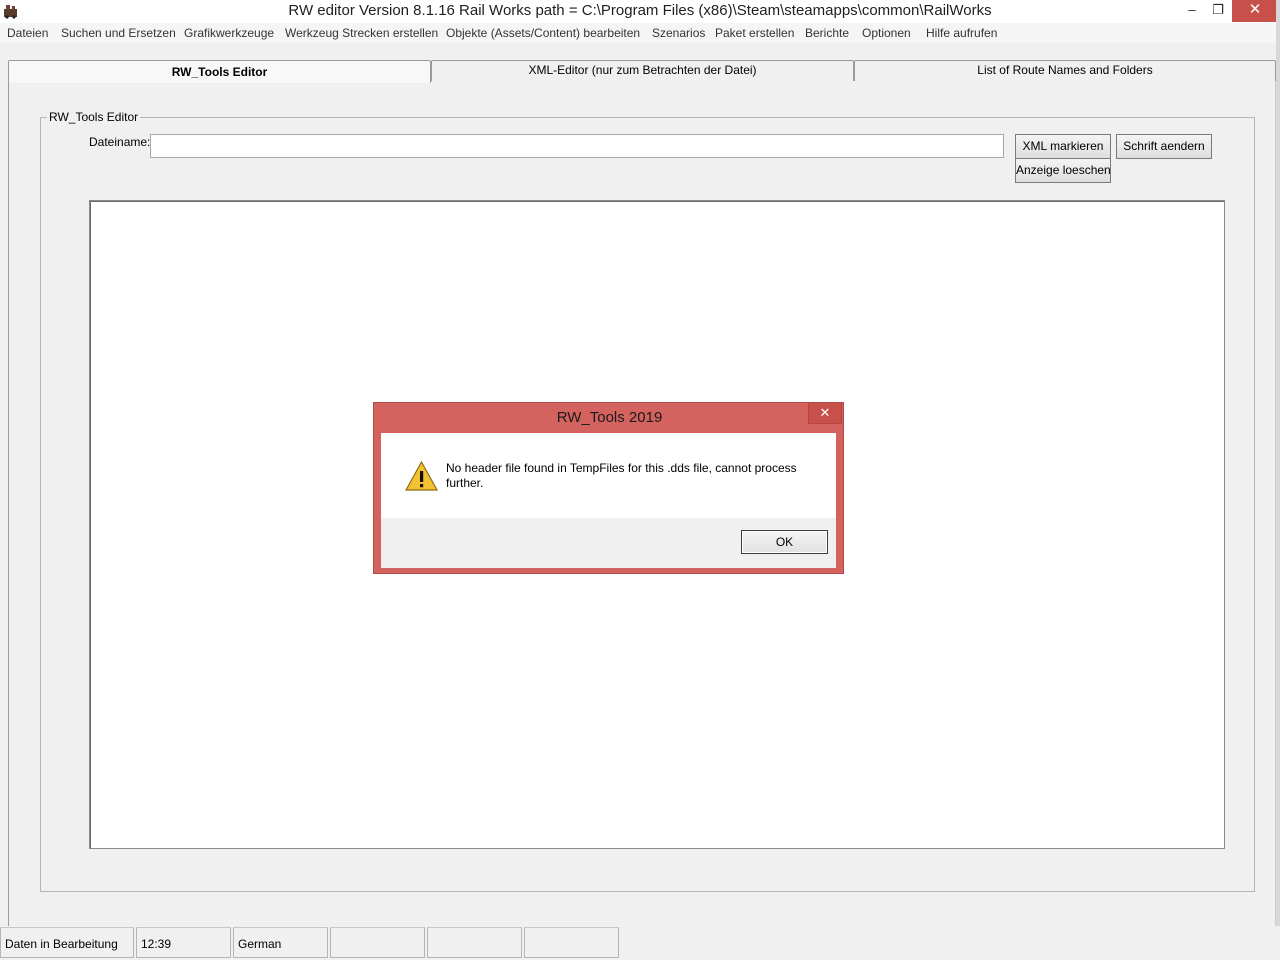 This screenshot has width=1280, height=960. What do you see at coordinates (361, 33) in the screenshot?
I see `menu-werkzeug-strecken: Werkzeug Strecken erstellen` at bounding box center [361, 33].